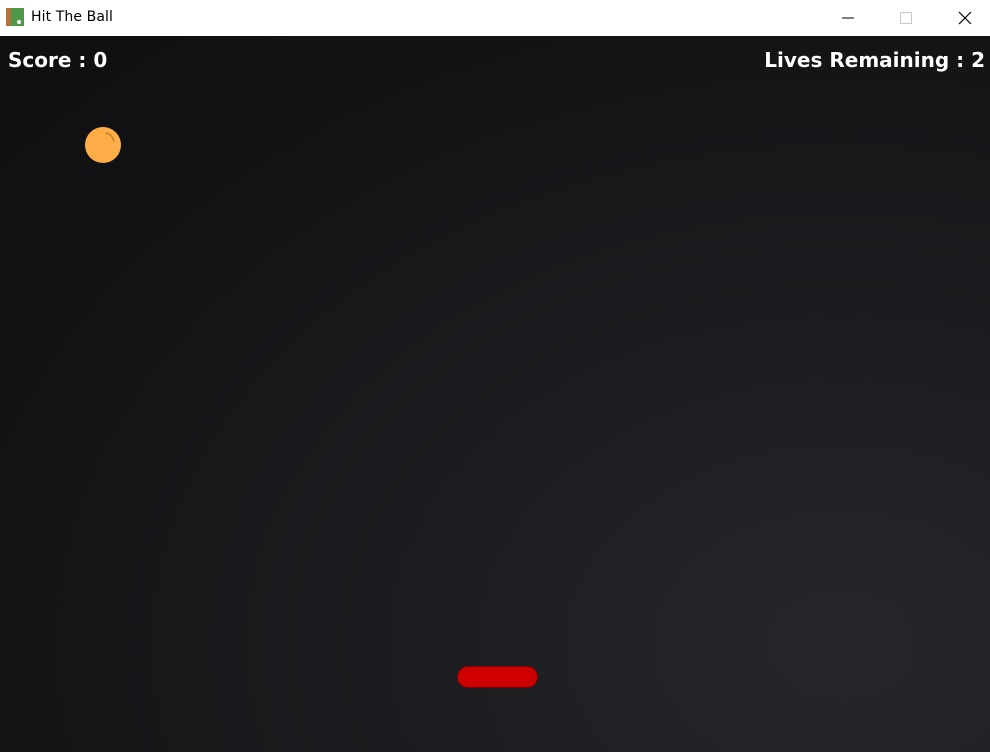 The image size is (990, 752). What do you see at coordinates (103, 145) in the screenshot?
I see `ball` at bounding box center [103, 145].